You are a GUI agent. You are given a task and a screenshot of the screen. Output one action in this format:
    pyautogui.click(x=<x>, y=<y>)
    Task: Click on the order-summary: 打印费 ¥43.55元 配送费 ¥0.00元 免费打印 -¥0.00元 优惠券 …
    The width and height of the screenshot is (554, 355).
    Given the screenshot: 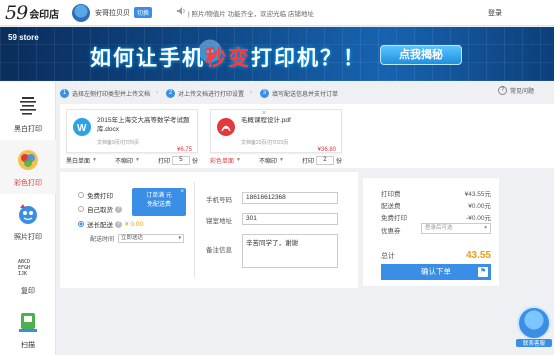 What is the action you would take?
    pyautogui.click(x=431, y=232)
    